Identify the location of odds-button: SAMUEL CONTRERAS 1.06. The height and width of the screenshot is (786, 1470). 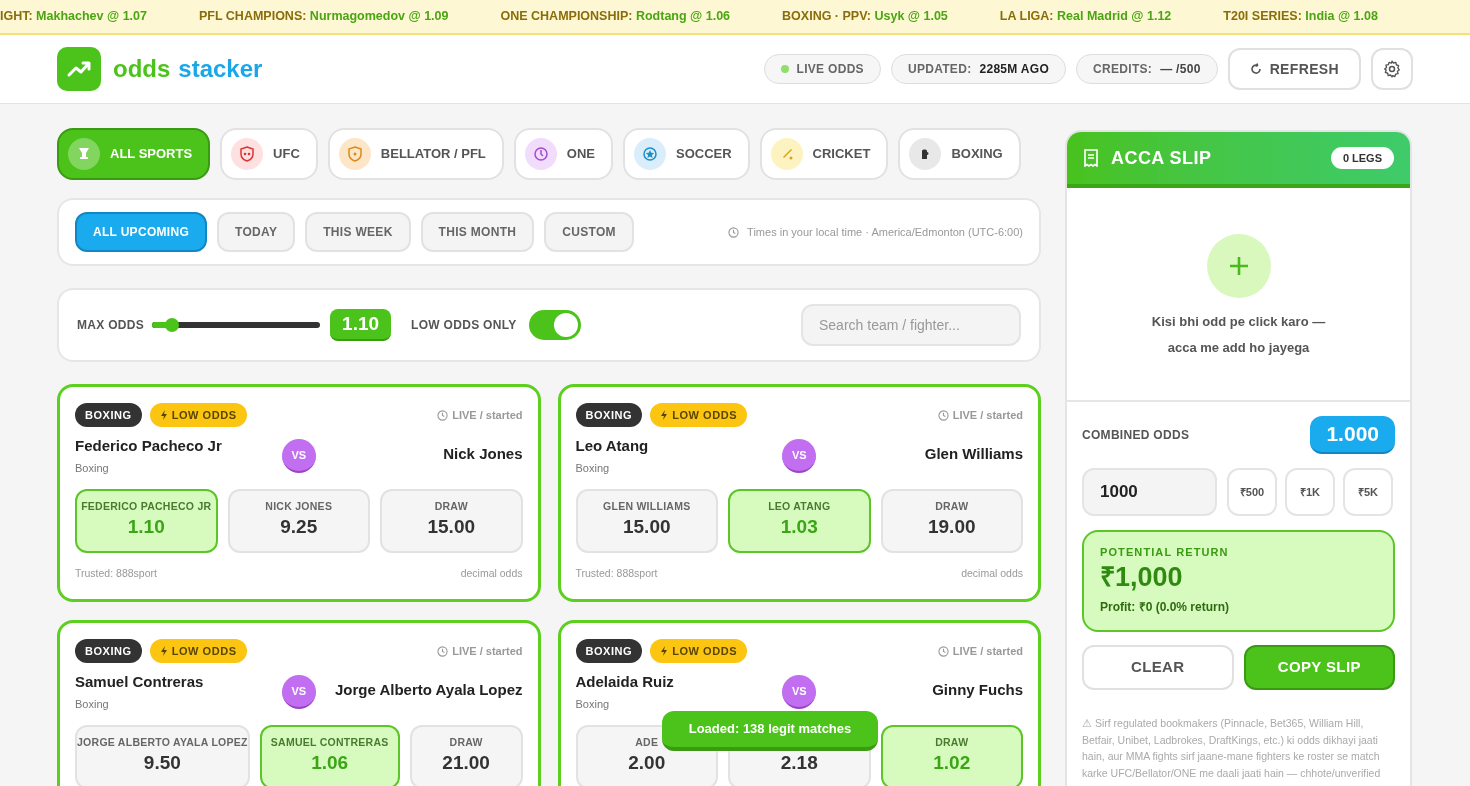
(329, 755).